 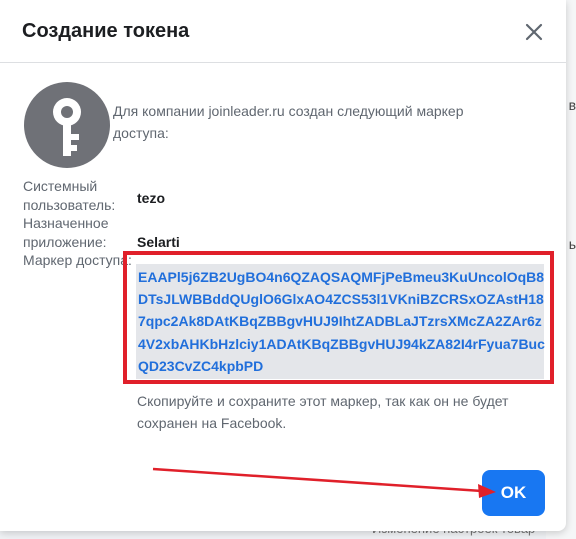 I want to click on assigned-app-value: Selarti, so click(x=158, y=242).